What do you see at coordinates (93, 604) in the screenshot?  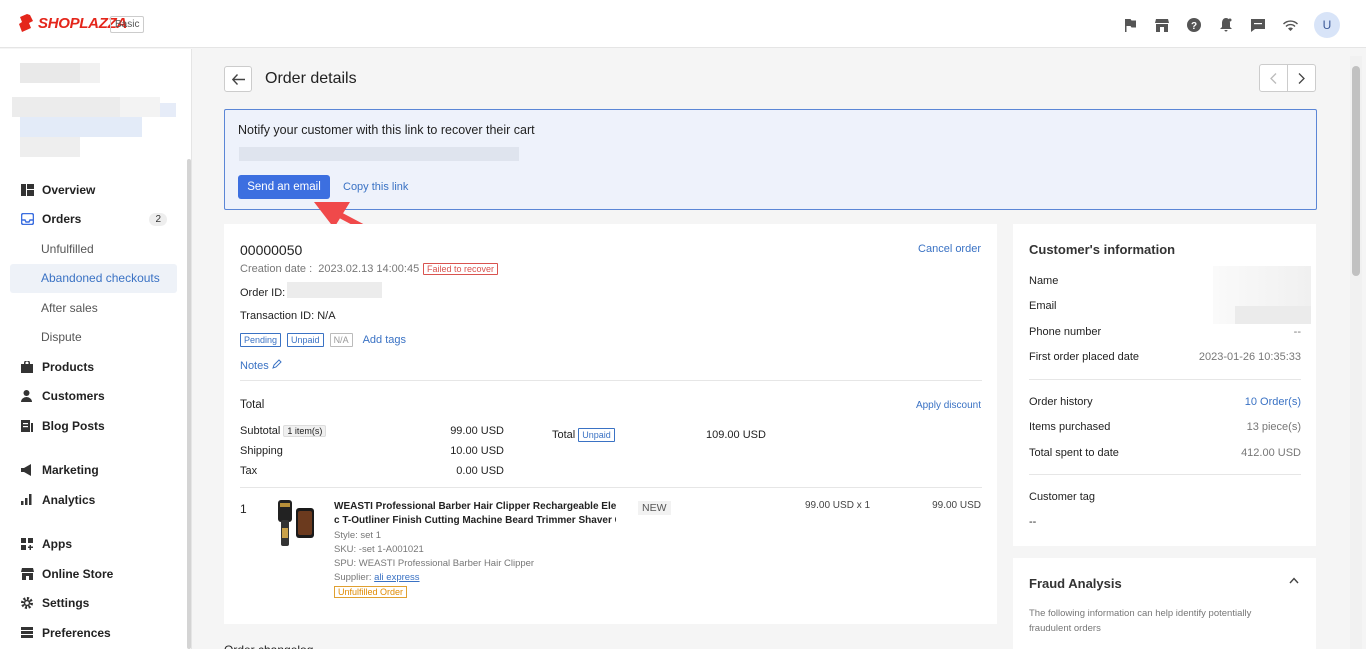 I see `sidebar-item-settings: Settings` at bounding box center [93, 604].